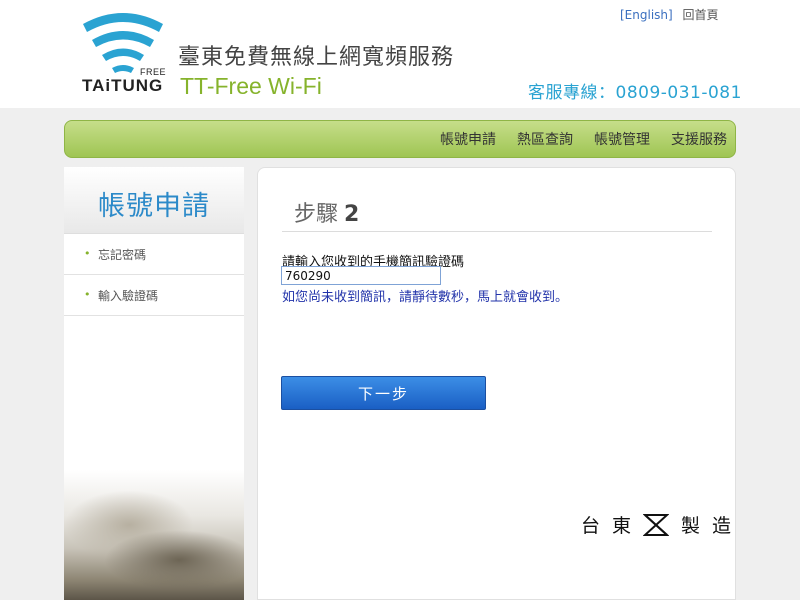 Image resolution: width=800 pixels, height=600 pixels. Describe the element at coordinates (316, 57) in the screenshot. I see `site-title-chinese: 臺東免費無線上網寬頻服務` at that location.